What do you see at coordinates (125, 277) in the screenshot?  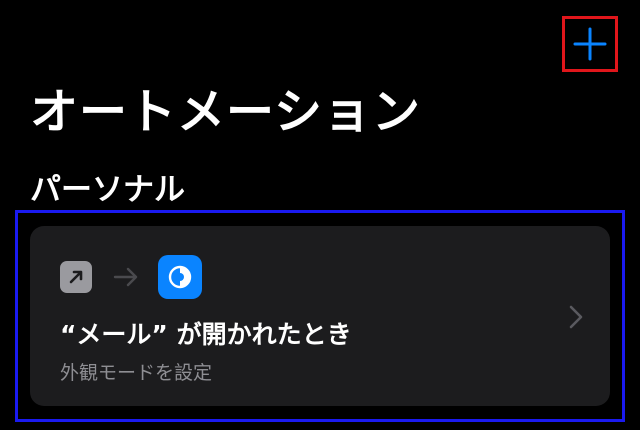 I see `arrow-right-icon` at bounding box center [125, 277].